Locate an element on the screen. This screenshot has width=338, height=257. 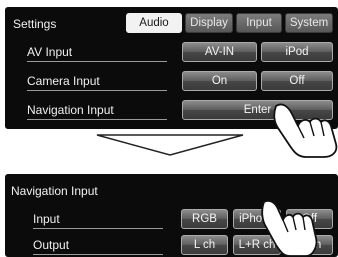
row-label-navigation-input: Navigation Input is located at coordinates (97, 111).